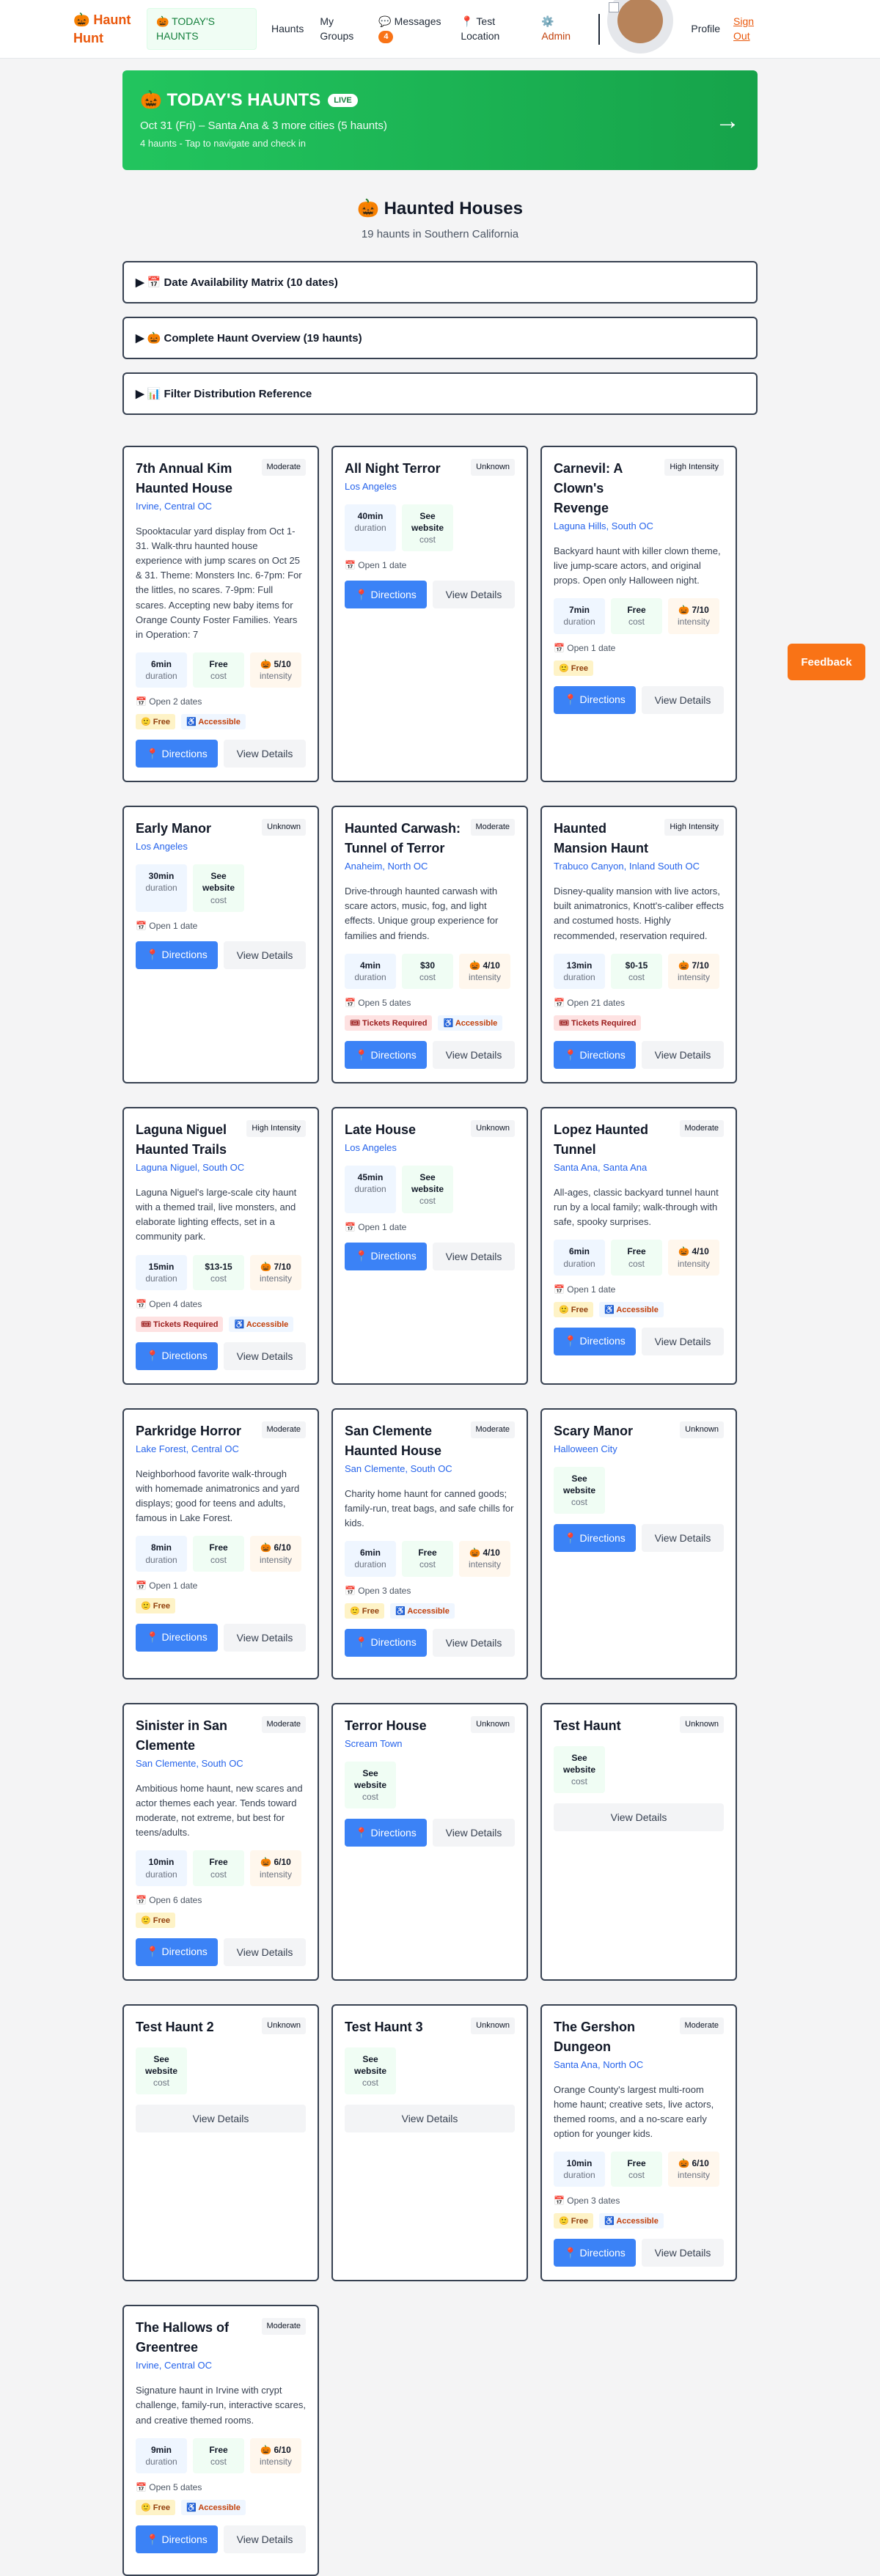 Image resolution: width=880 pixels, height=2576 pixels. What do you see at coordinates (196, 1736) in the screenshot?
I see `haunt-title: Sinister in San Clemente` at bounding box center [196, 1736].